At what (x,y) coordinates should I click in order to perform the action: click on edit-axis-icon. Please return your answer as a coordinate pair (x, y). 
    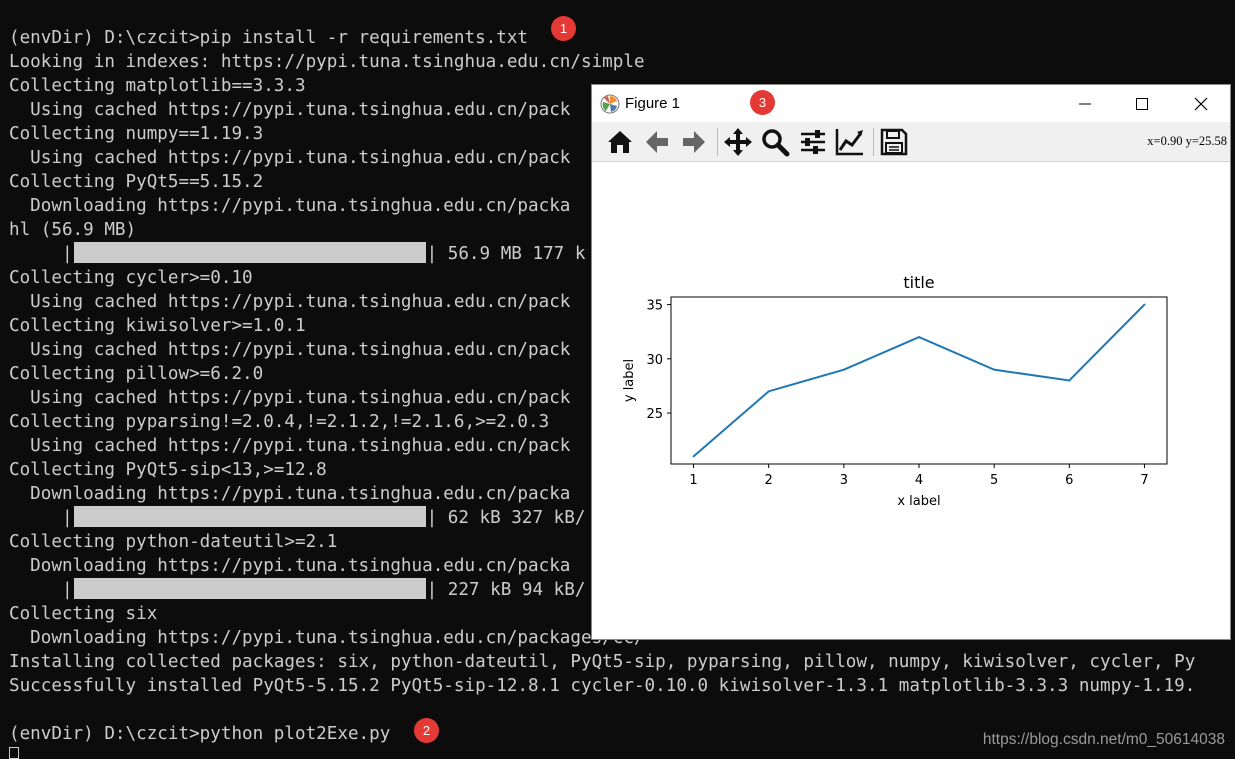
    Looking at the image, I should click on (849, 142).